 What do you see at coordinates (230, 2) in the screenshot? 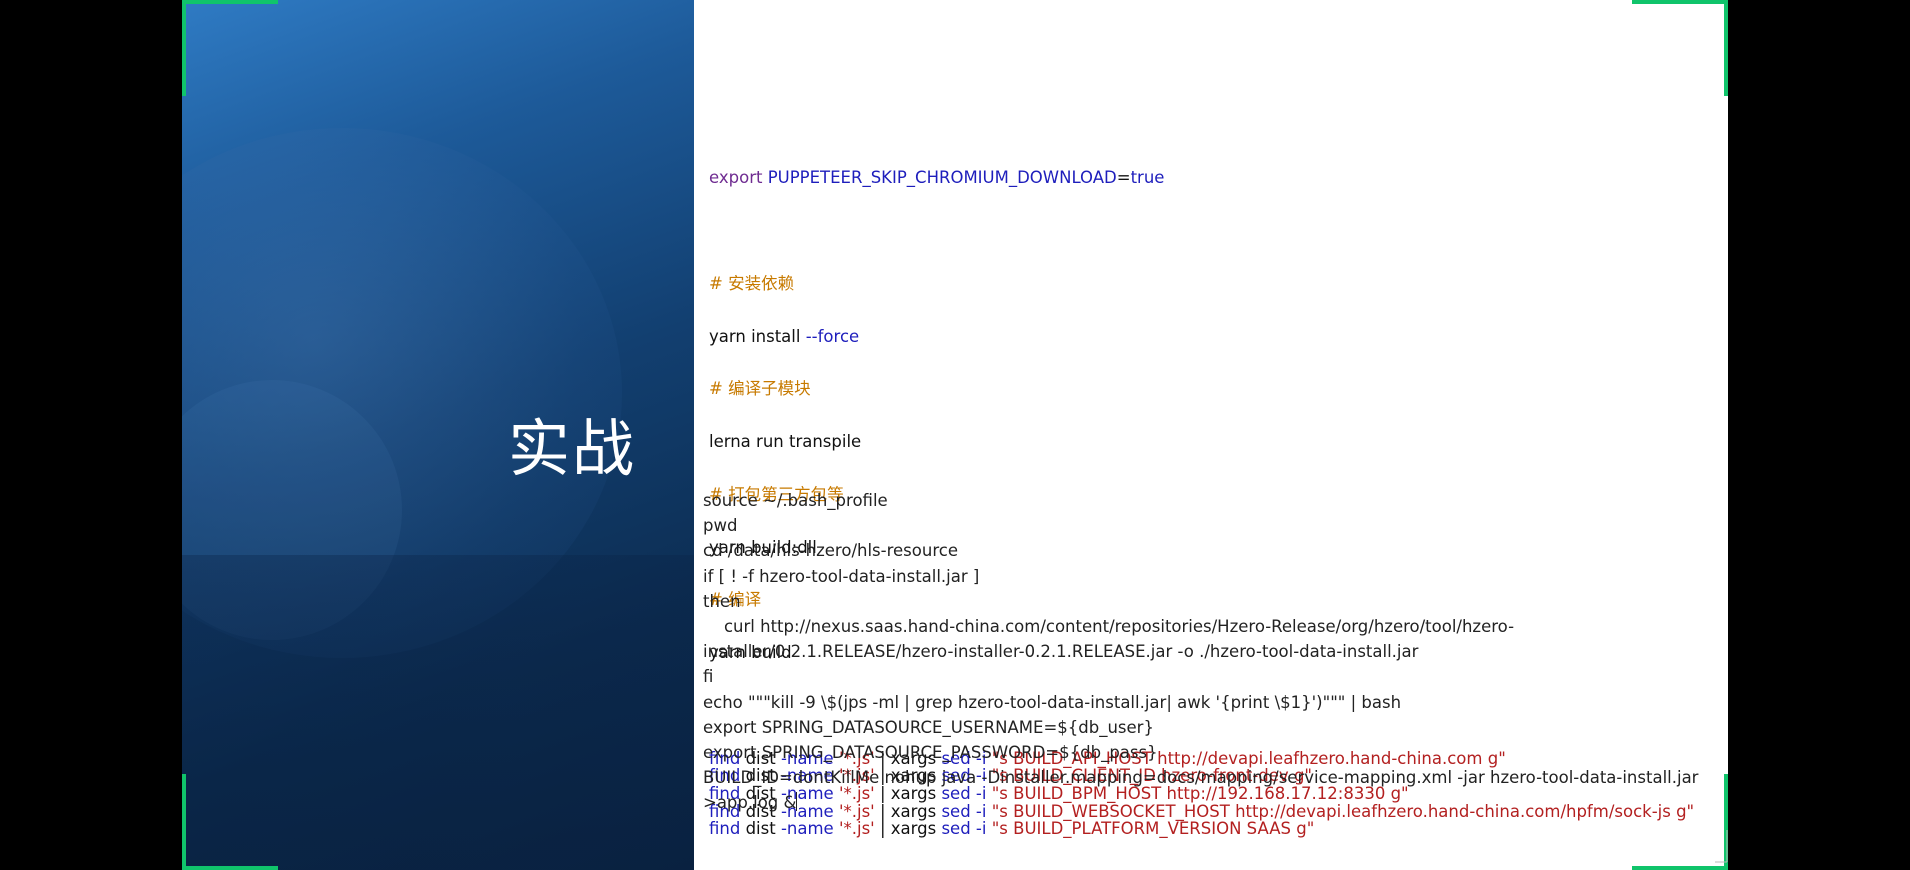
I see `corner-accent-top-left` at bounding box center [230, 2].